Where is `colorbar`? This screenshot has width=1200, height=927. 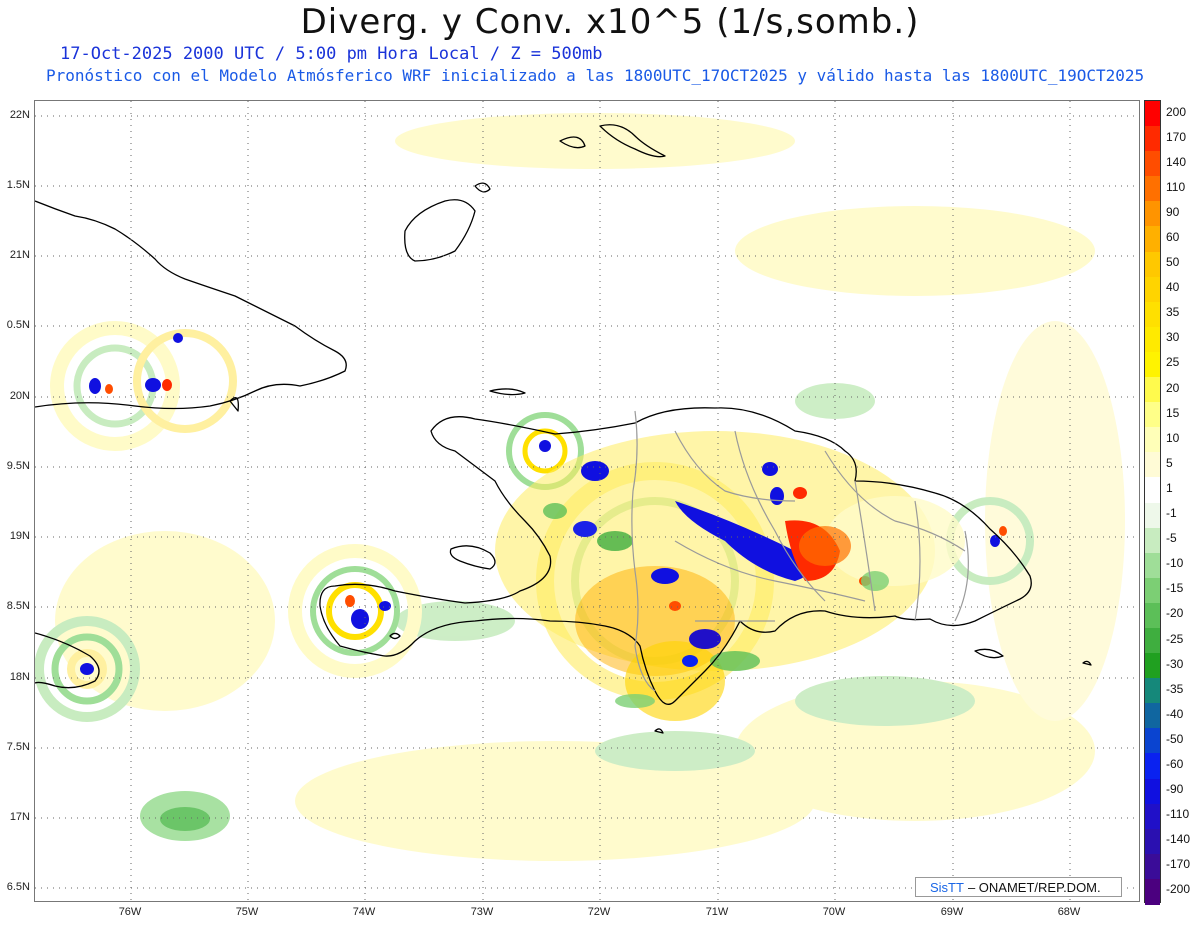
colorbar is located at coordinates (1152, 502).